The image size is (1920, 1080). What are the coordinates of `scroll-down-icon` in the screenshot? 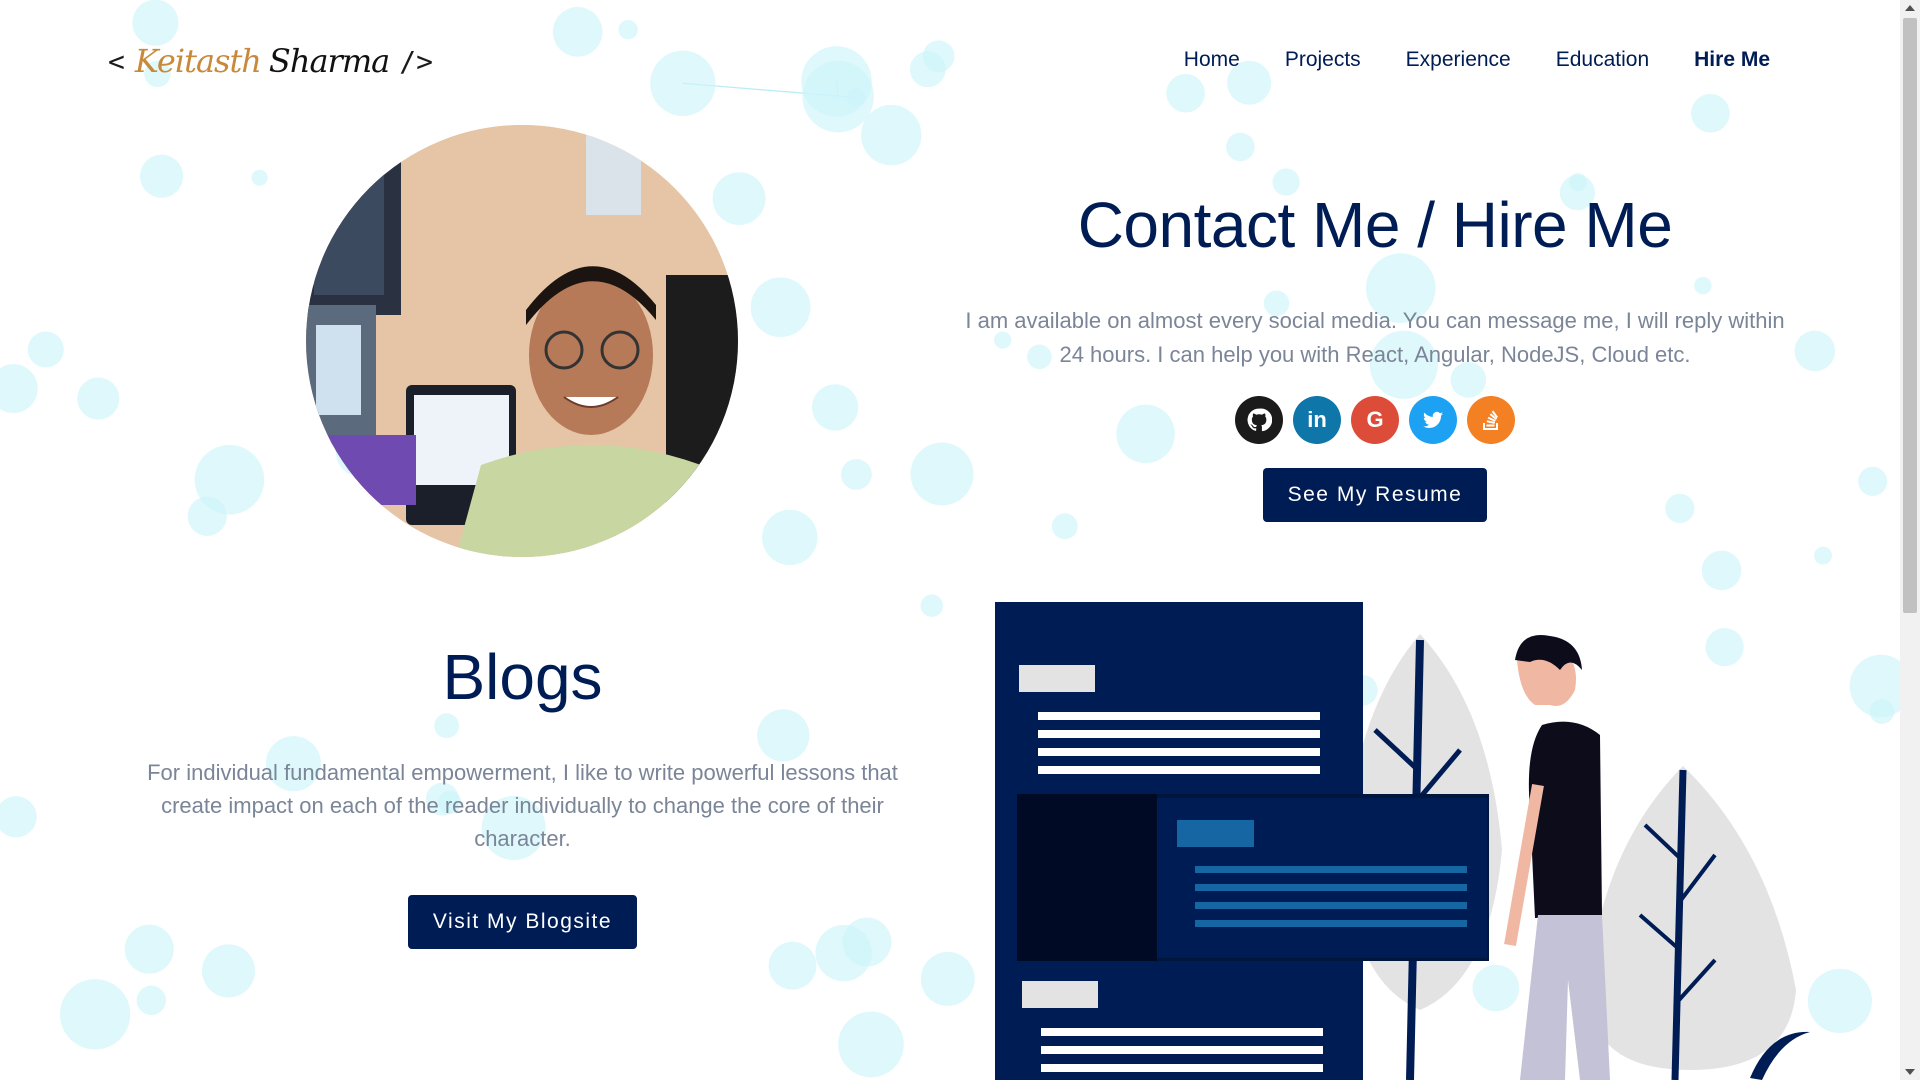 It's located at (1910, 1072).